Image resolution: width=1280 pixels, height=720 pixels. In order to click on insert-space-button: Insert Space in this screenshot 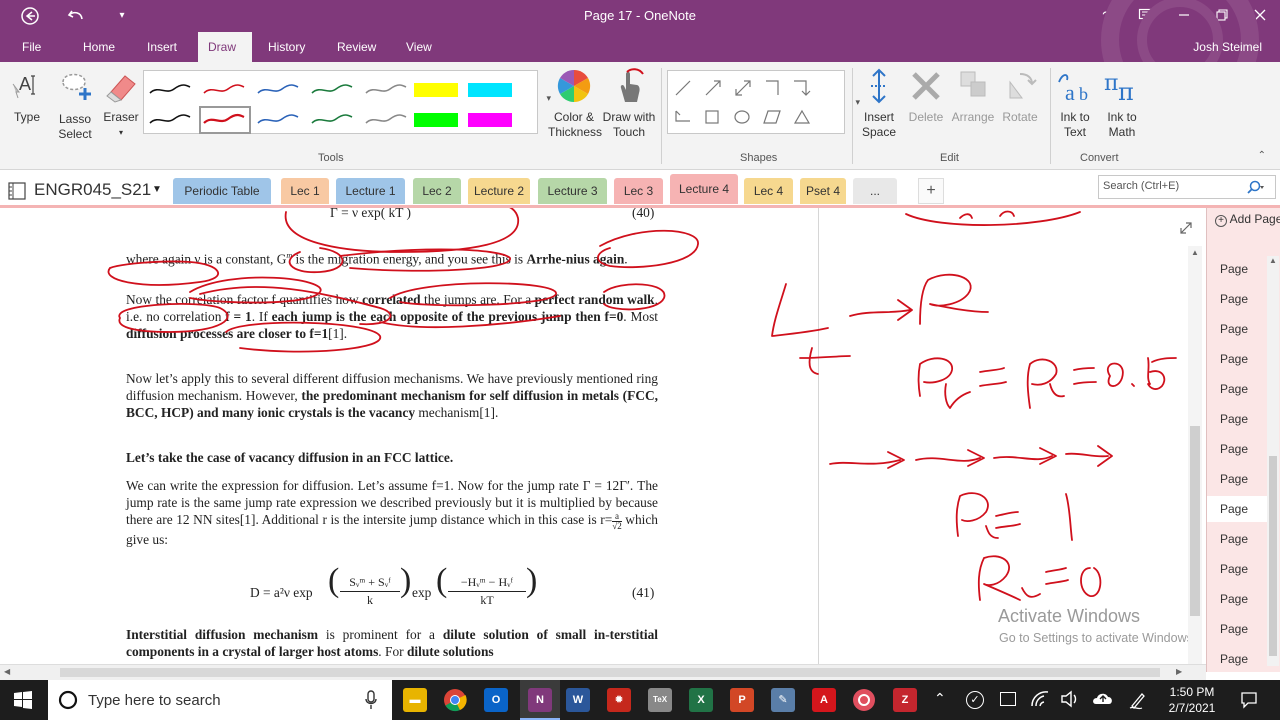, I will do `click(879, 103)`.